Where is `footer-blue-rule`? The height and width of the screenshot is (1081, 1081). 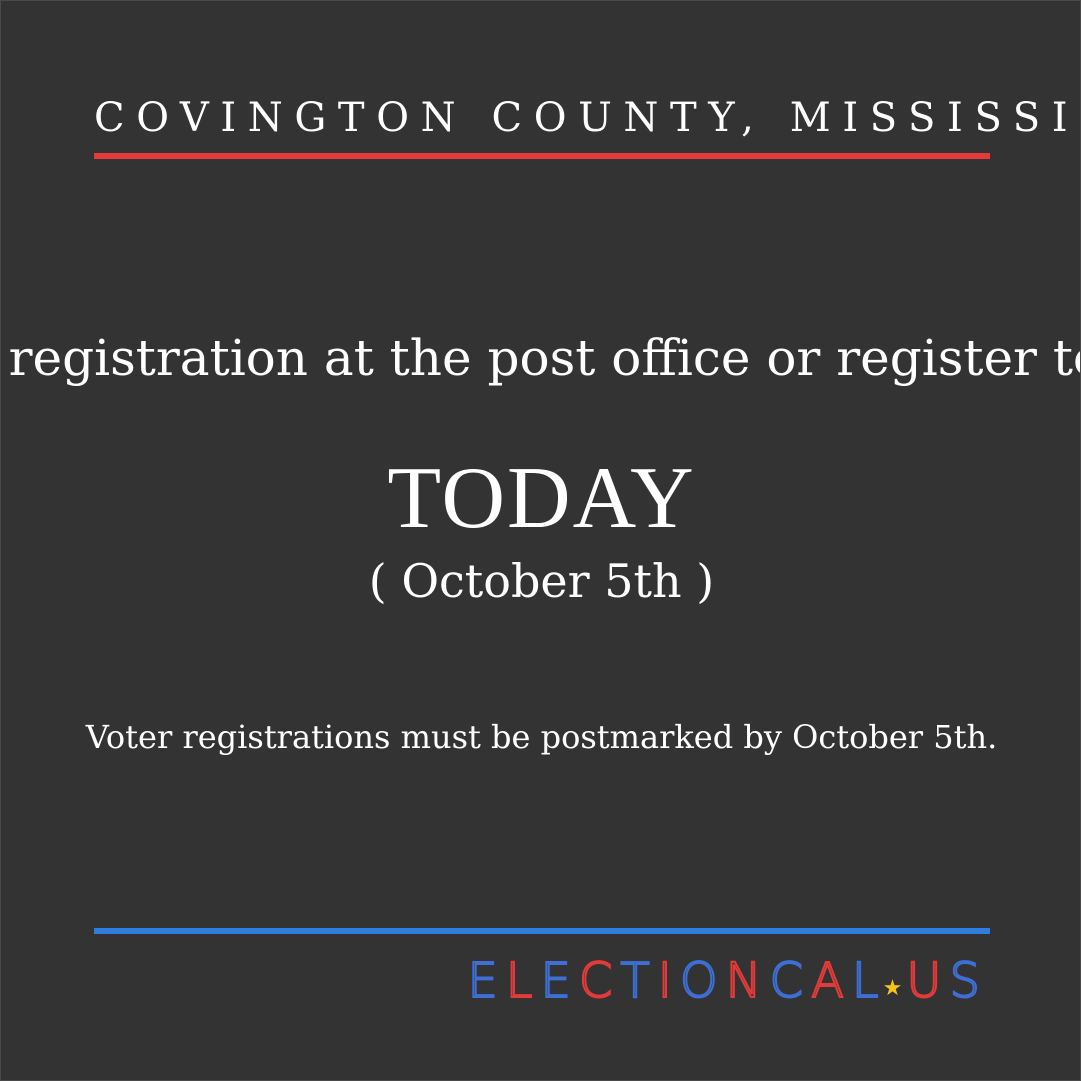 footer-blue-rule is located at coordinates (542, 931).